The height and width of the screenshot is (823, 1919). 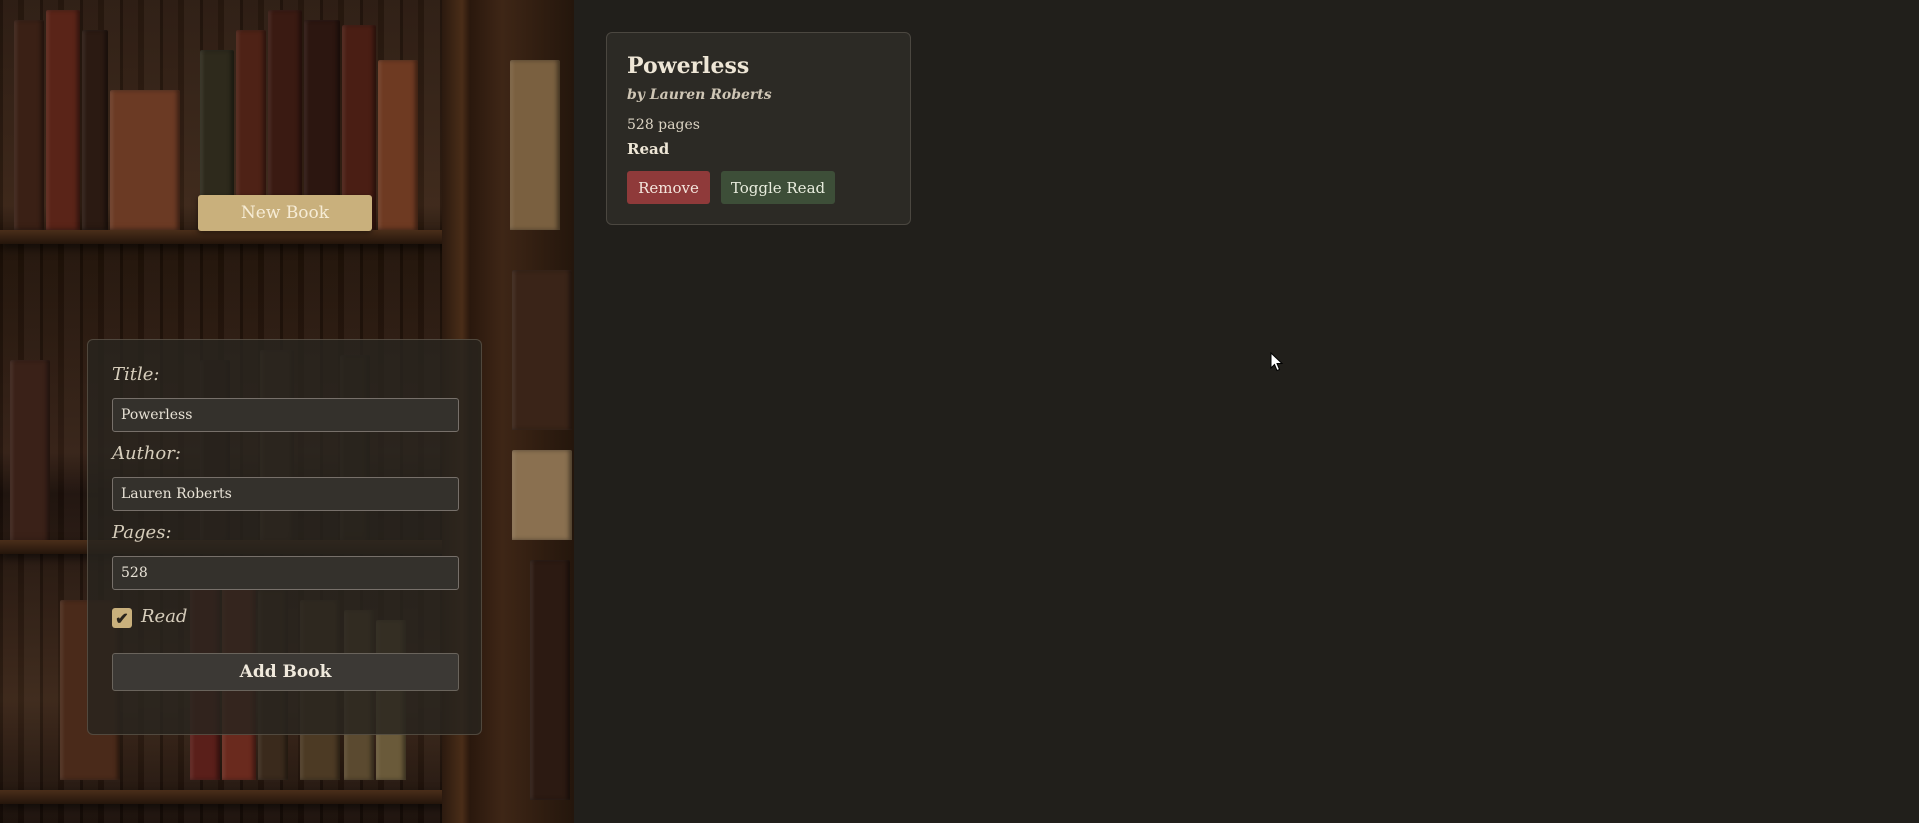 What do you see at coordinates (648, 149) in the screenshot?
I see `book-read-status: Read` at bounding box center [648, 149].